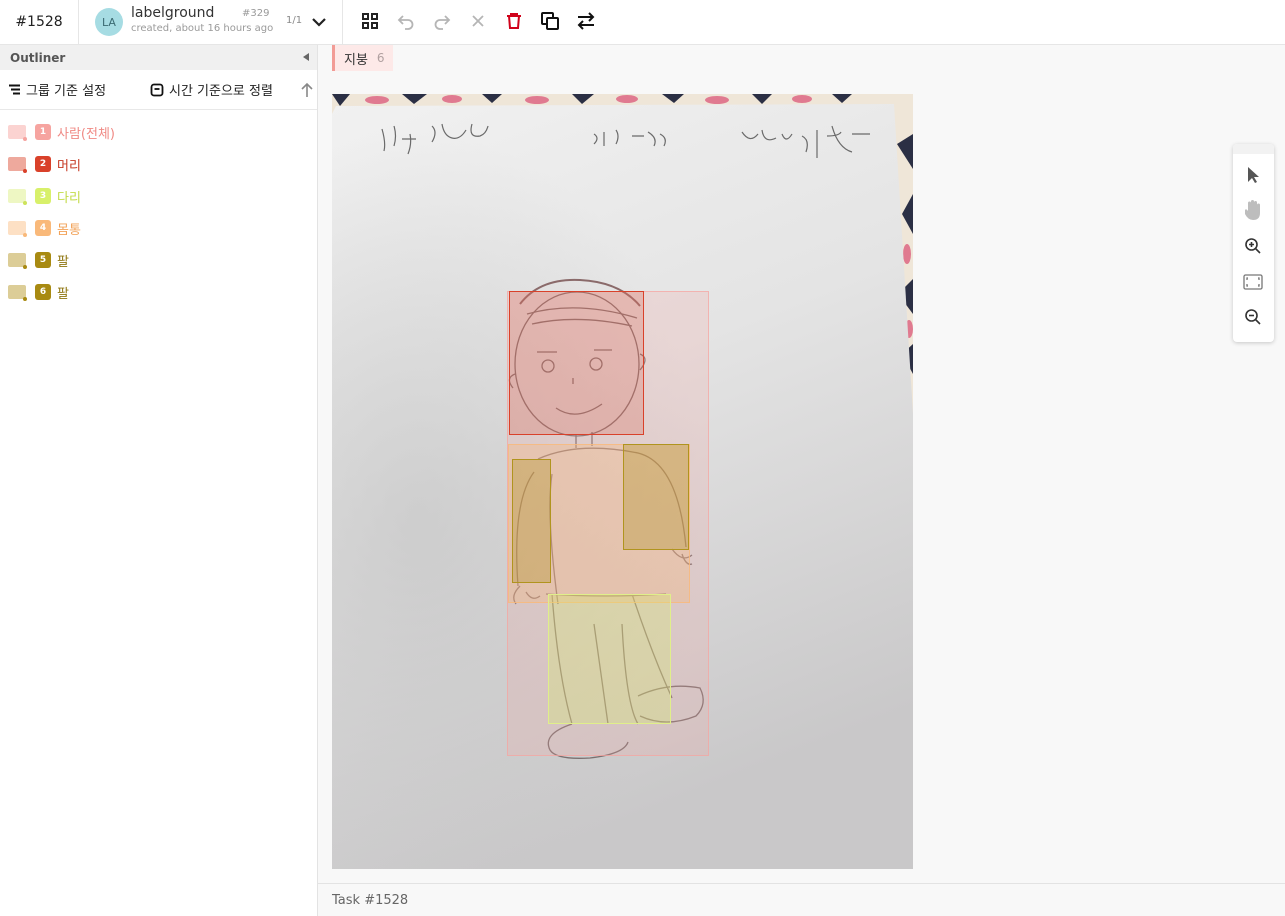 The height and width of the screenshot is (916, 1285). I want to click on class-chip: 지붕 6, so click(362, 58).